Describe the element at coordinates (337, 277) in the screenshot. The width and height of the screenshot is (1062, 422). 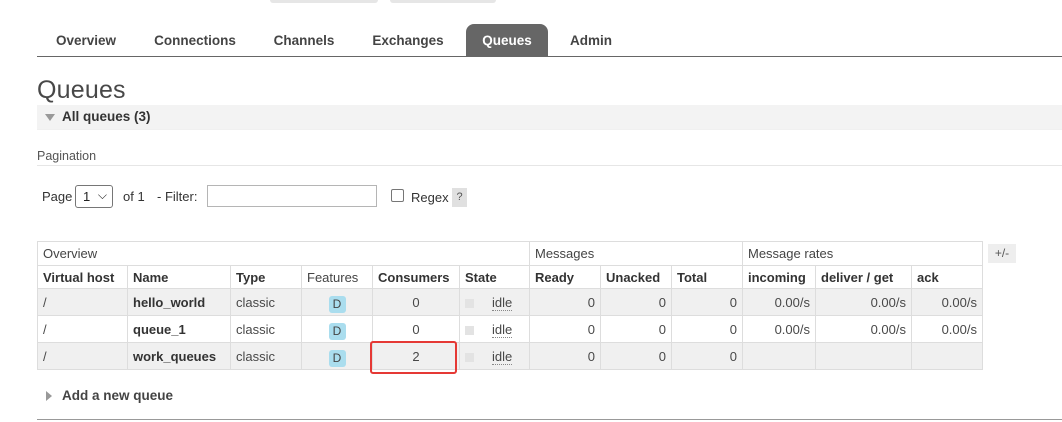
I see `col-features: Features` at that location.